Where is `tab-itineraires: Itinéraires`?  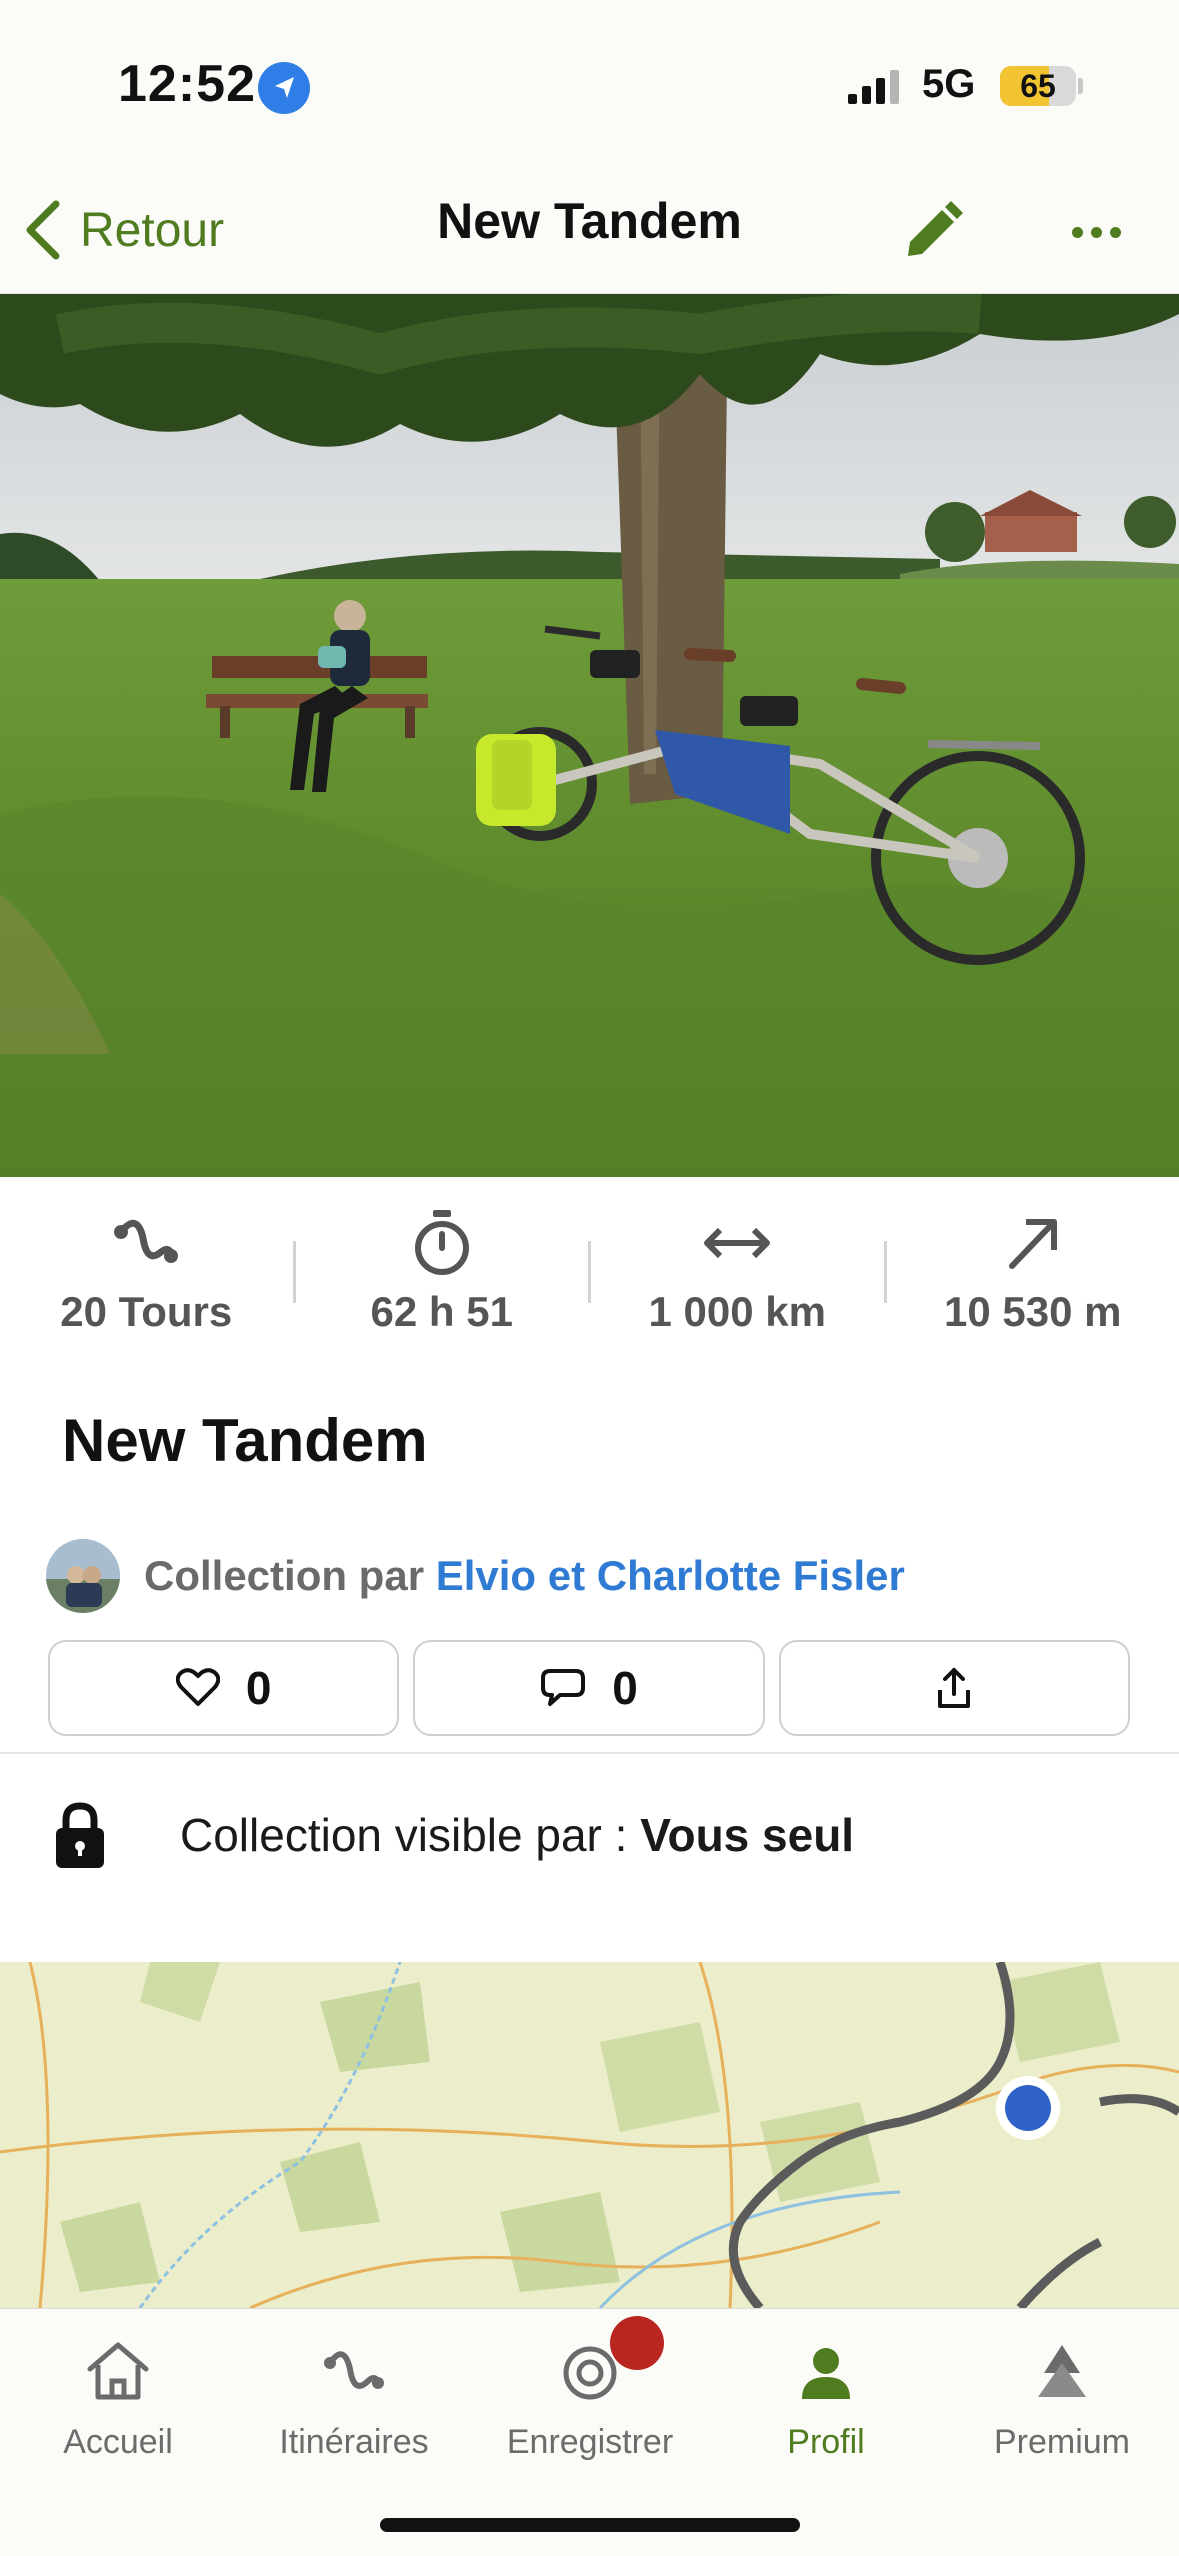 tab-itineraires: Itinéraires is located at coordinates (354, 2398).